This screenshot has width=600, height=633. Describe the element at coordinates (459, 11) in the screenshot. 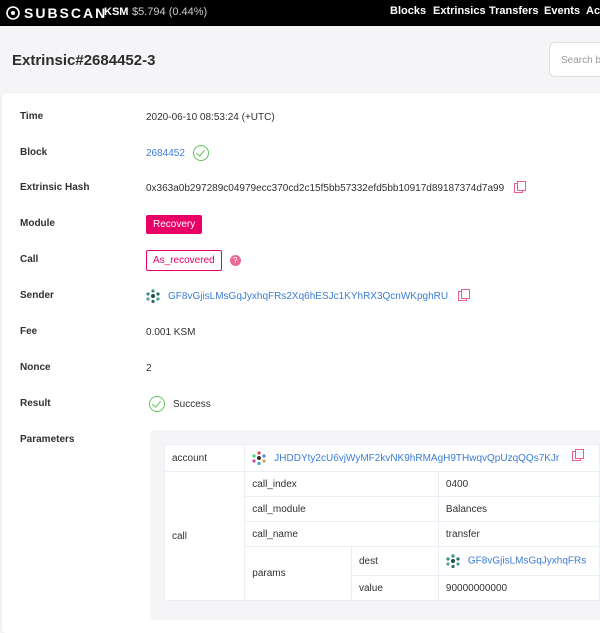

I see `nav-extrinsics: Extrinsics` at that location.